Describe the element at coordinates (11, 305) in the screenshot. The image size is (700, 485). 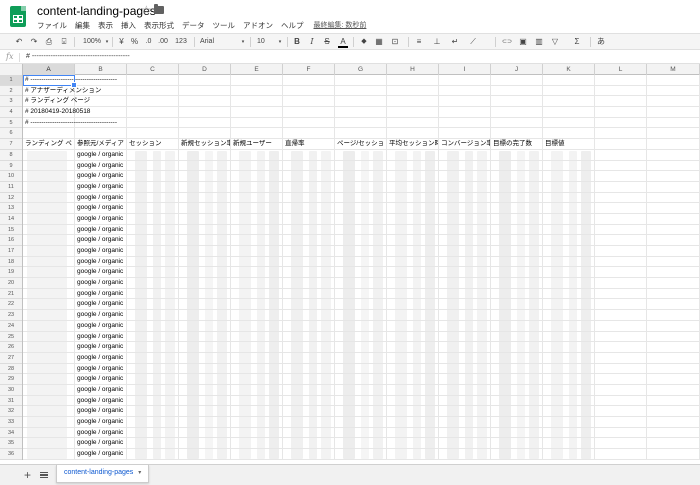
I see `row-header: 22` at that location.